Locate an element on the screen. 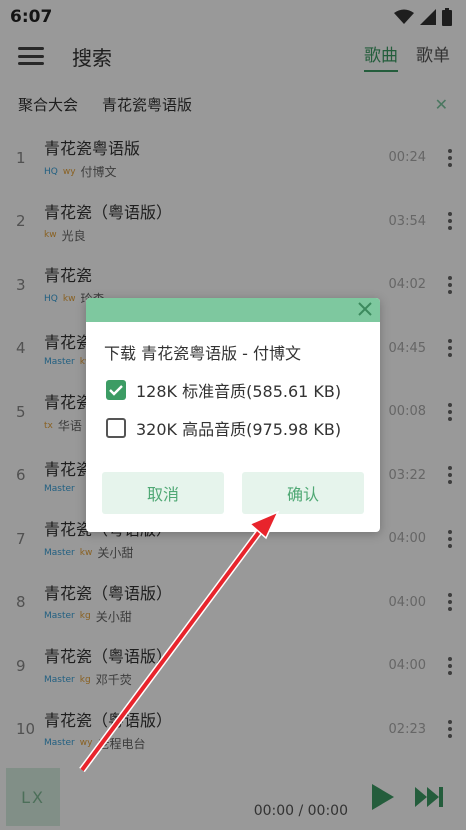  close-icon is located at coordinates (365, 309).